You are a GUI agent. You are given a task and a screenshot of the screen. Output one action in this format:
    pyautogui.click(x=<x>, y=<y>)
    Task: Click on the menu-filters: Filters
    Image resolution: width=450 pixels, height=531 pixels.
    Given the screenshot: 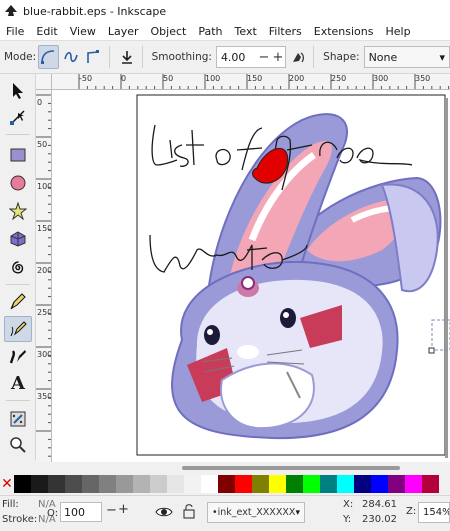 What is the action you would take?
    pyautogui.click(x=285, y=31)
    